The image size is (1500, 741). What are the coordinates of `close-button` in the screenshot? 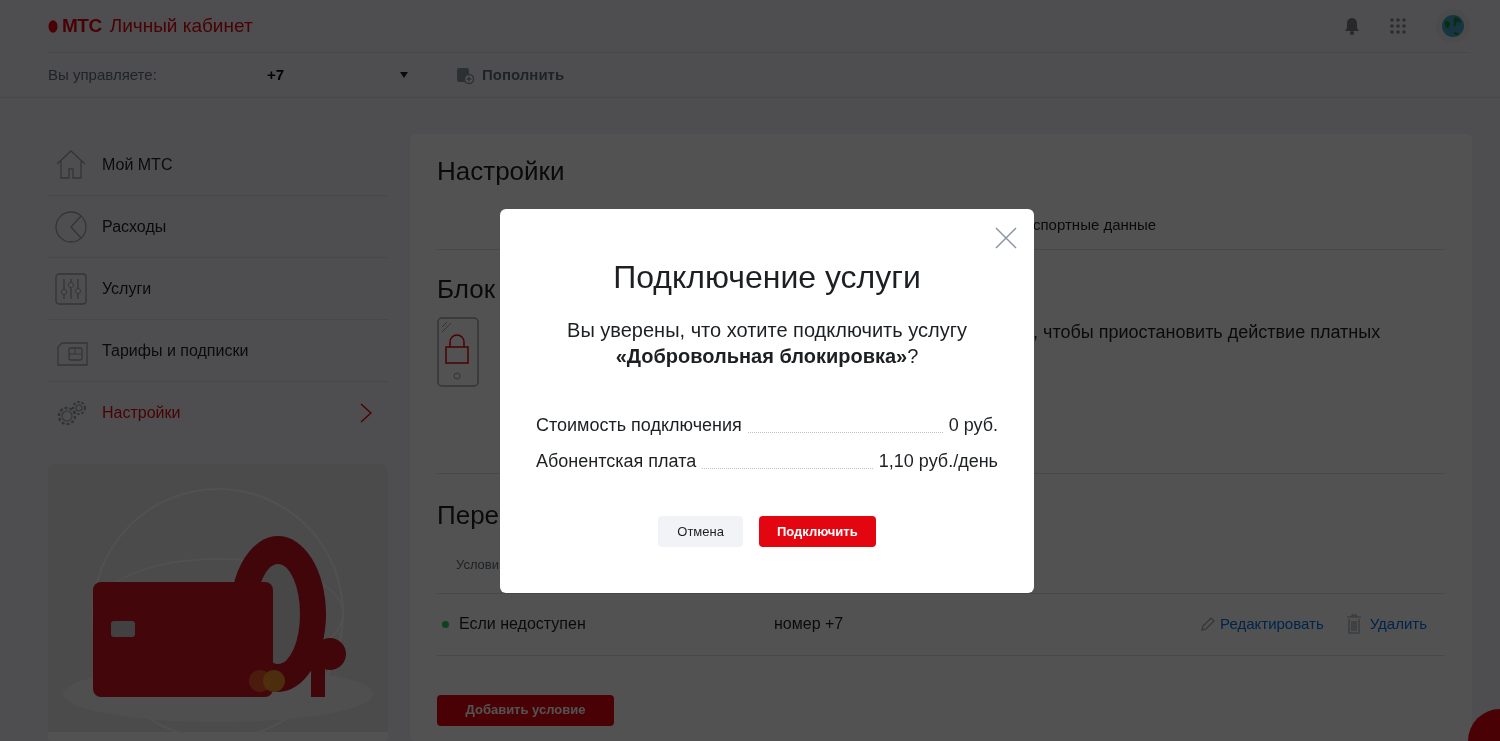 It's located at (1006, 237).